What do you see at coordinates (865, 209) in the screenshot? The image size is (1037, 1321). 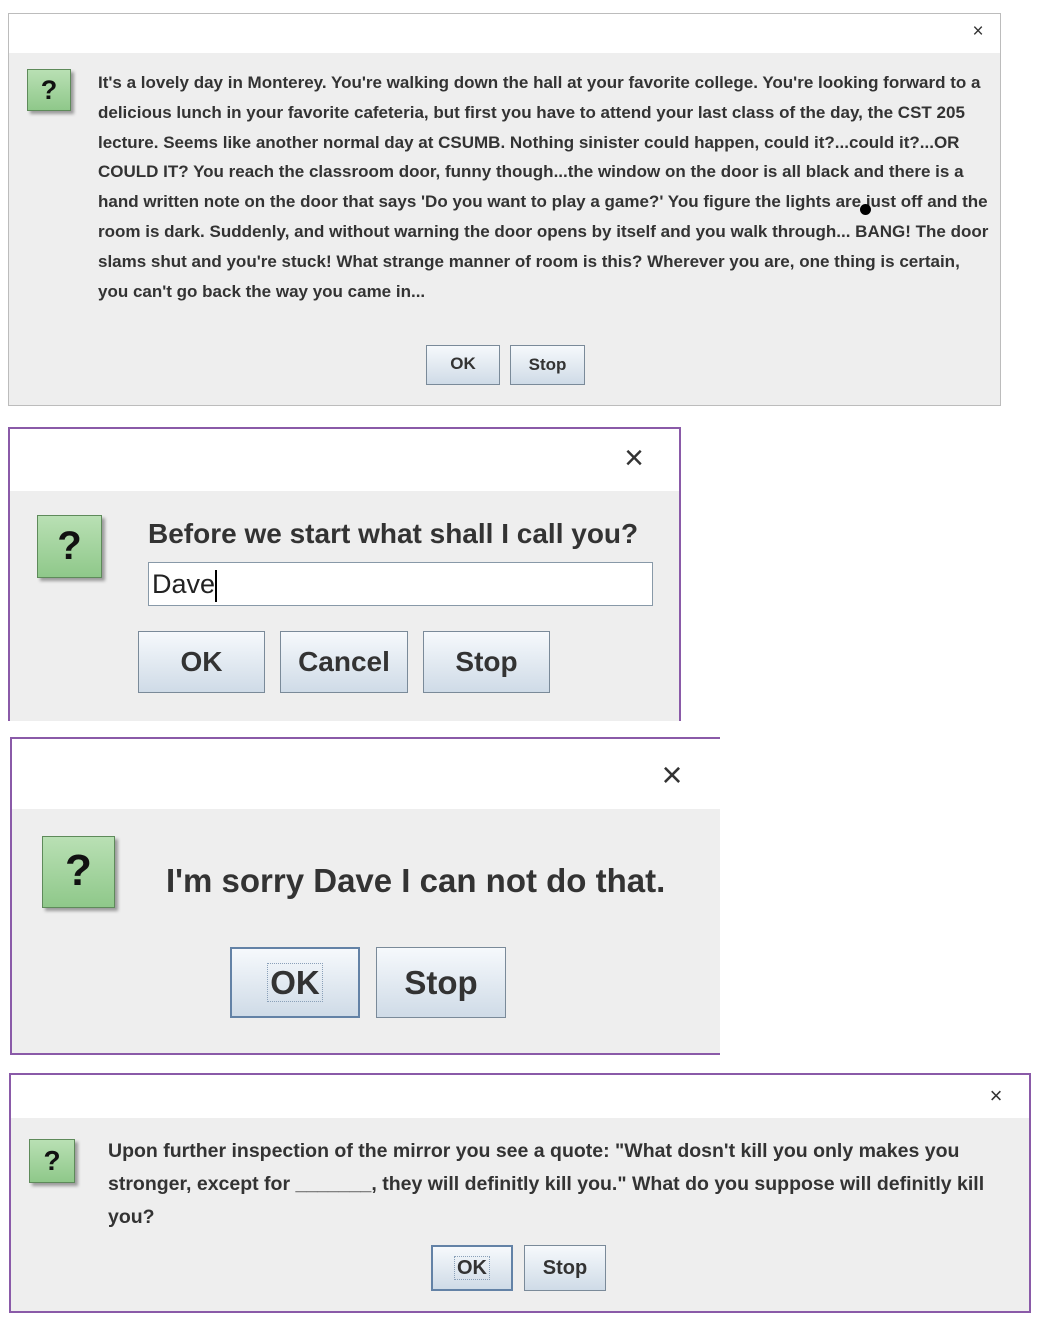 I see `mouse-cursor-dot` at bounding box center [865, 209].